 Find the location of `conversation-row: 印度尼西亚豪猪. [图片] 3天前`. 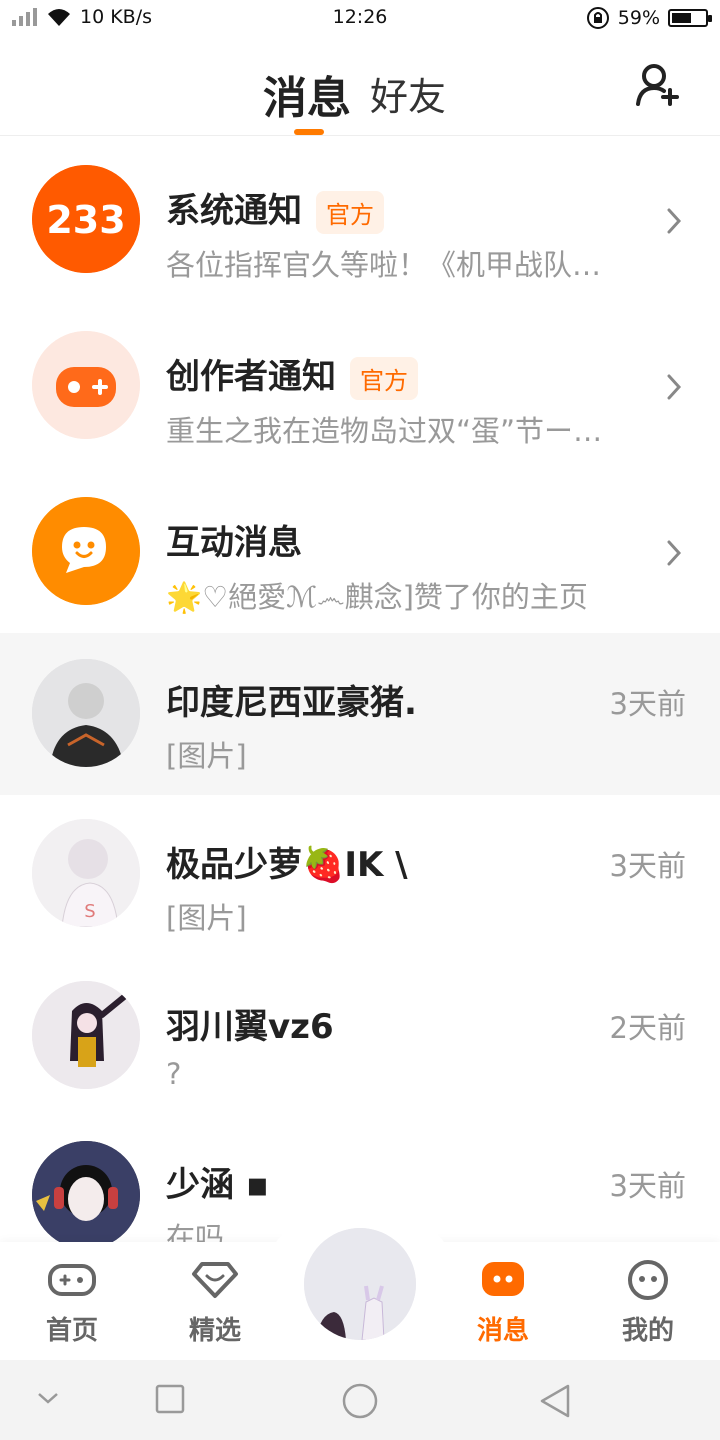

conversation-row: 印度尼西亚豪猪. [图片] 3天前 is located at coordinates (360, 714).